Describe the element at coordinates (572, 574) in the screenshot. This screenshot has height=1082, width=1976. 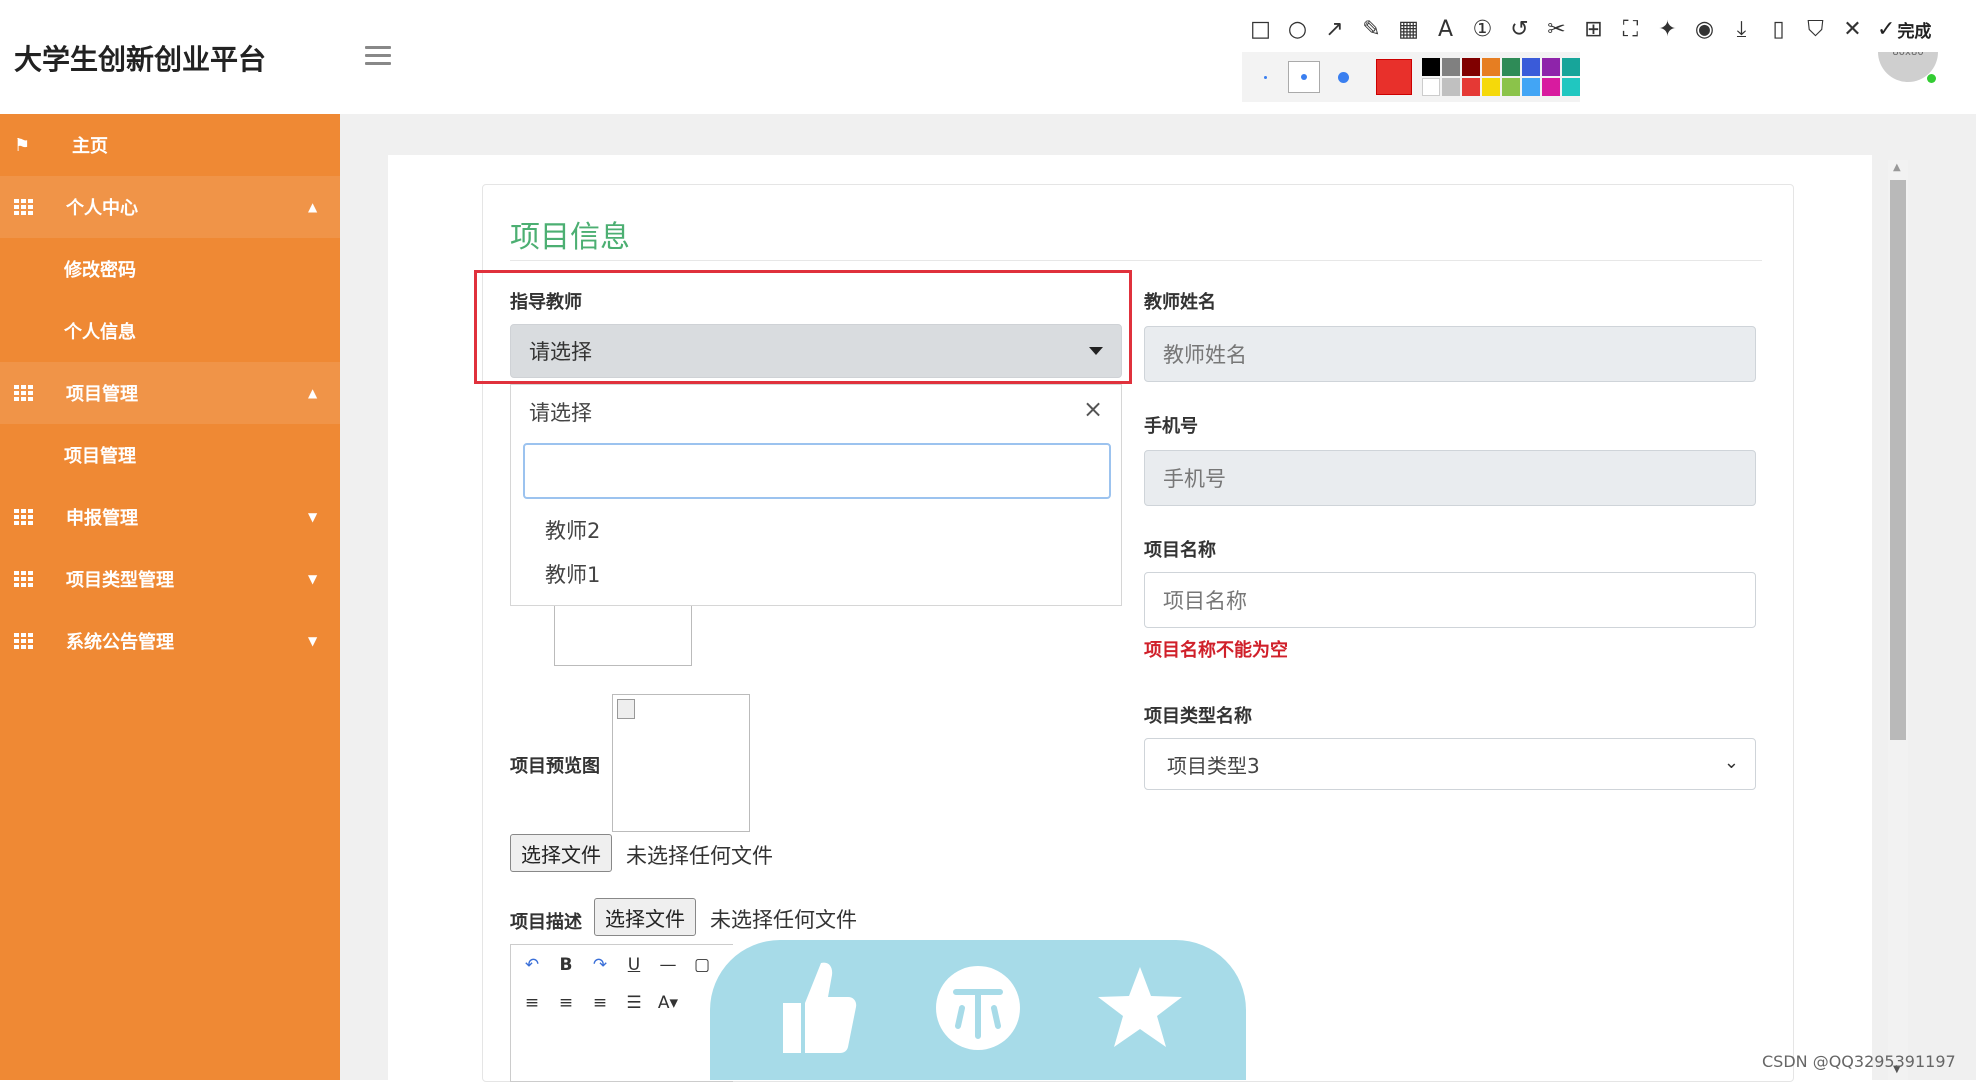
I see `dropdown-option: 教师1` at that location.